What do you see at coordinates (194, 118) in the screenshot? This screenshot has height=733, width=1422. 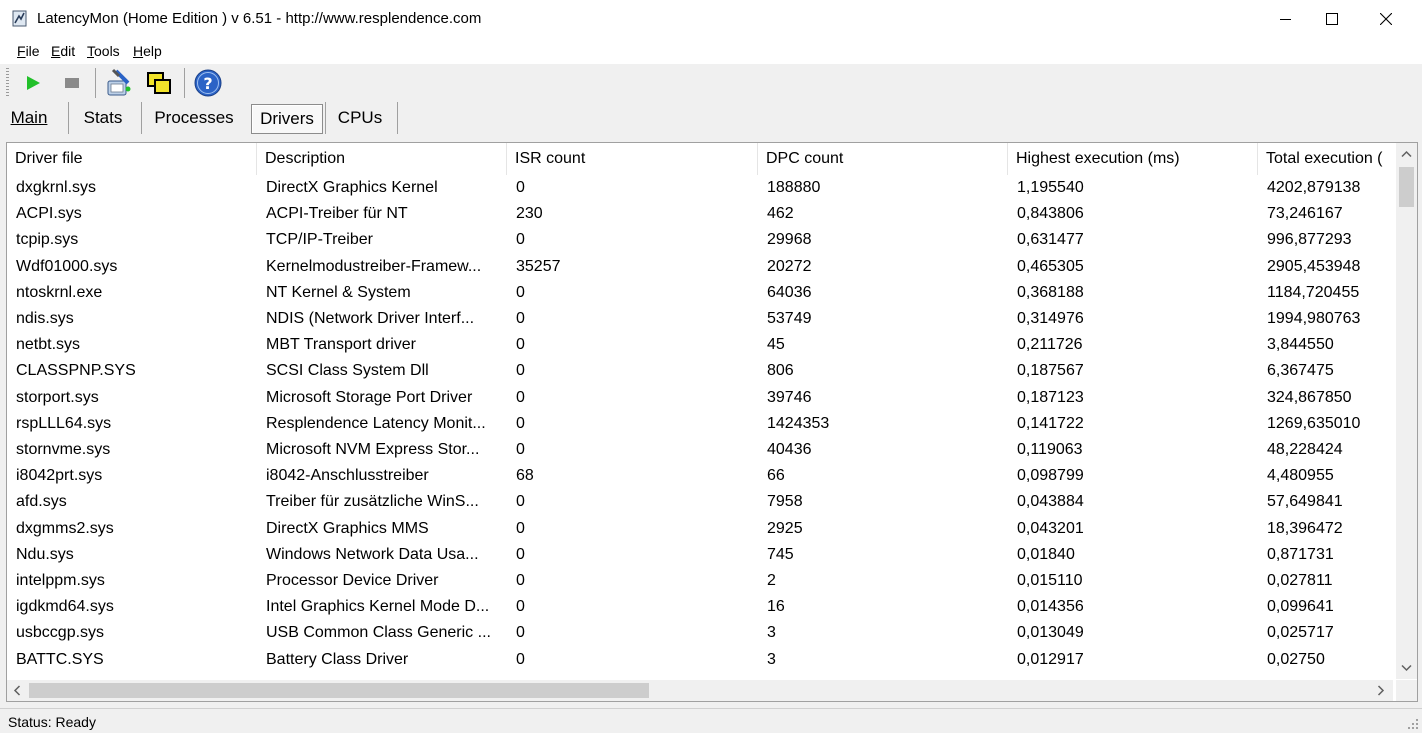 I see `tab-processes: Processes` at bounding box center [194, 118].